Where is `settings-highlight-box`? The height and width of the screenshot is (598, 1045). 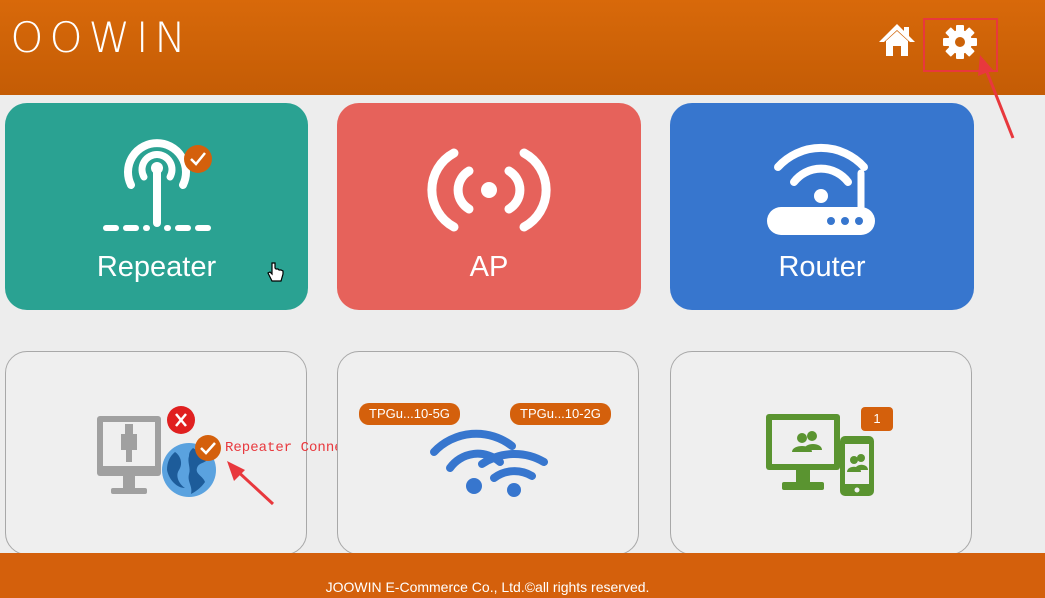
settings-highlight-box is located at coordinates (960, 45).